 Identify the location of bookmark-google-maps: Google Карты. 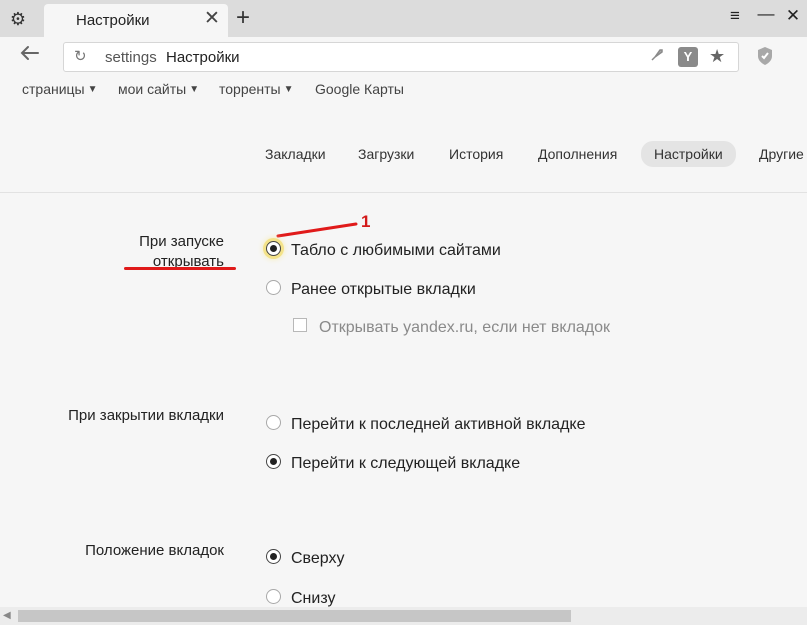
(359, 89).